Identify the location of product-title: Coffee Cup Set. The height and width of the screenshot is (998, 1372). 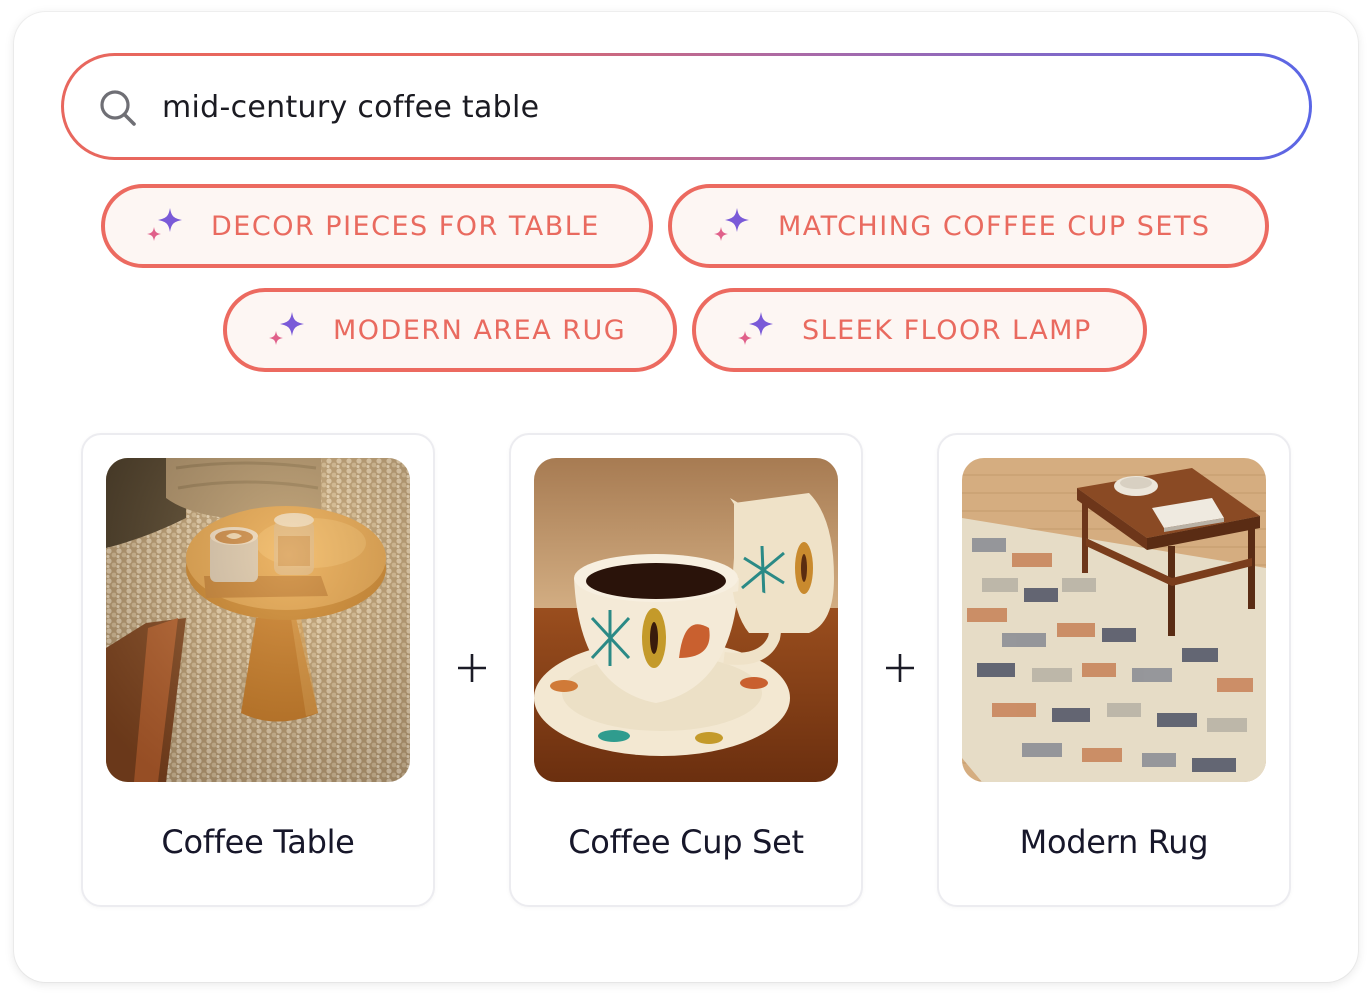
(686, 842).